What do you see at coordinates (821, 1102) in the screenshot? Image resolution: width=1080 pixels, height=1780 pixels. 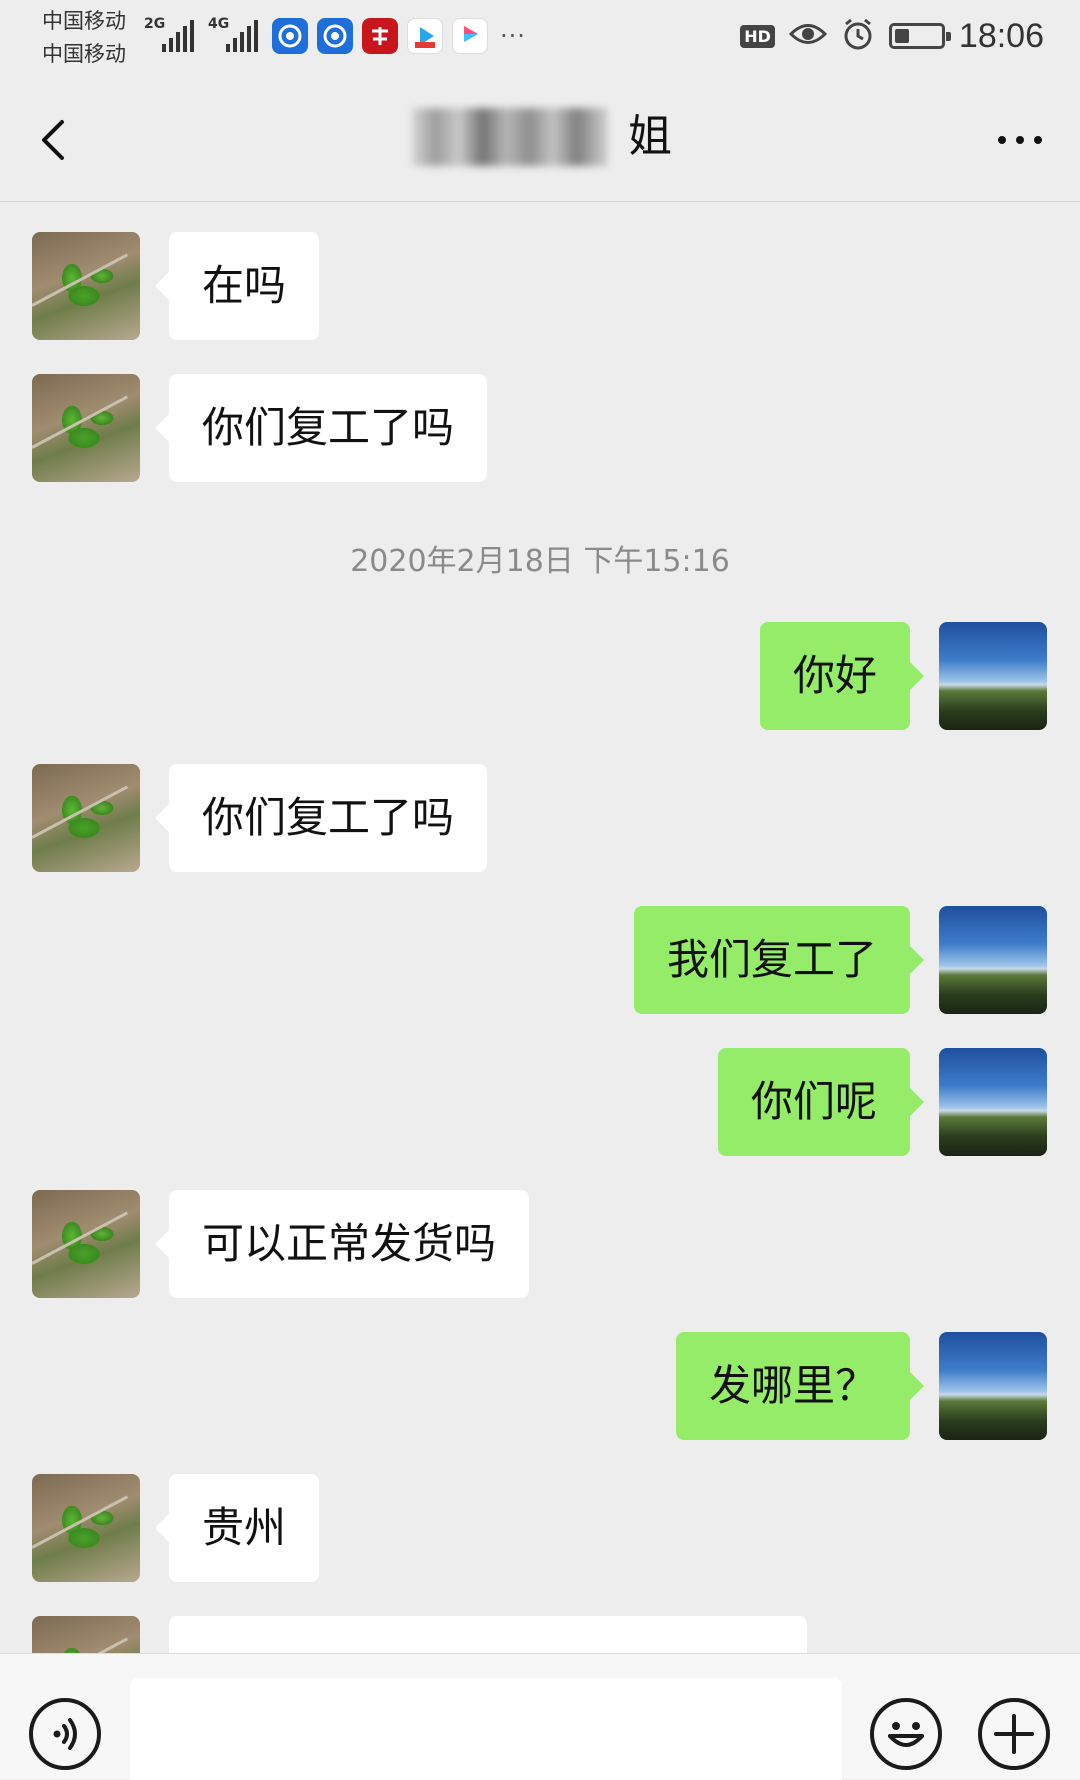 I see `message-bubble-outgoing: 你们呢` at bounding box center [821, 1102].